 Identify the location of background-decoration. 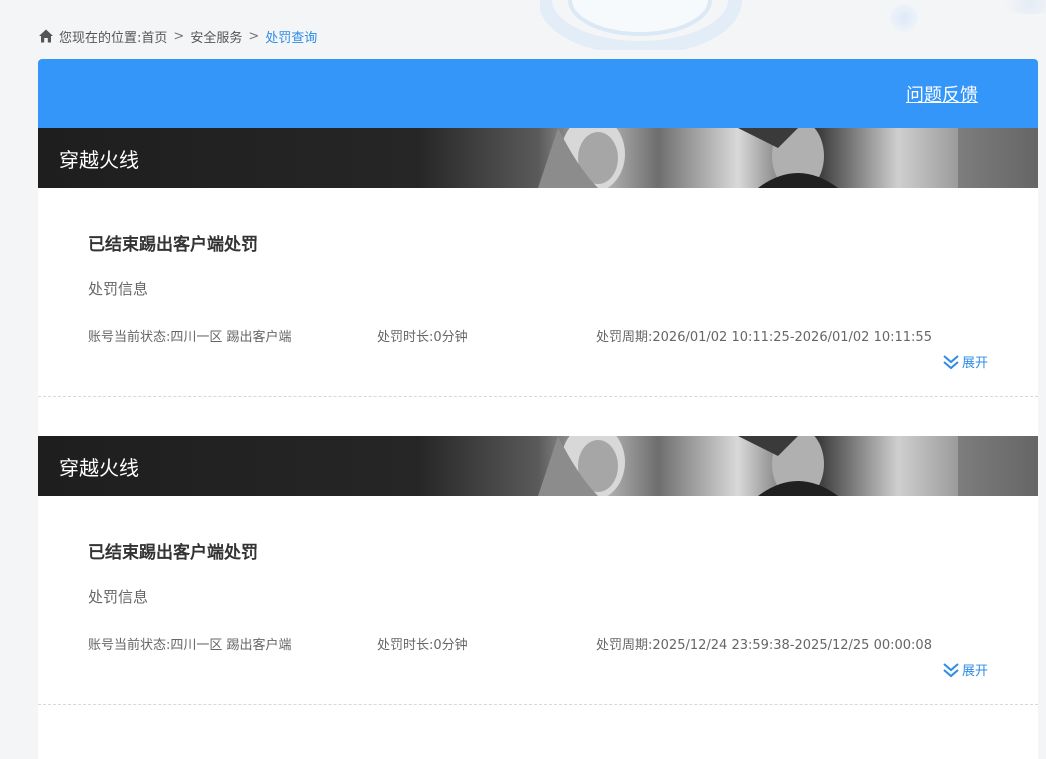
(641, 25).